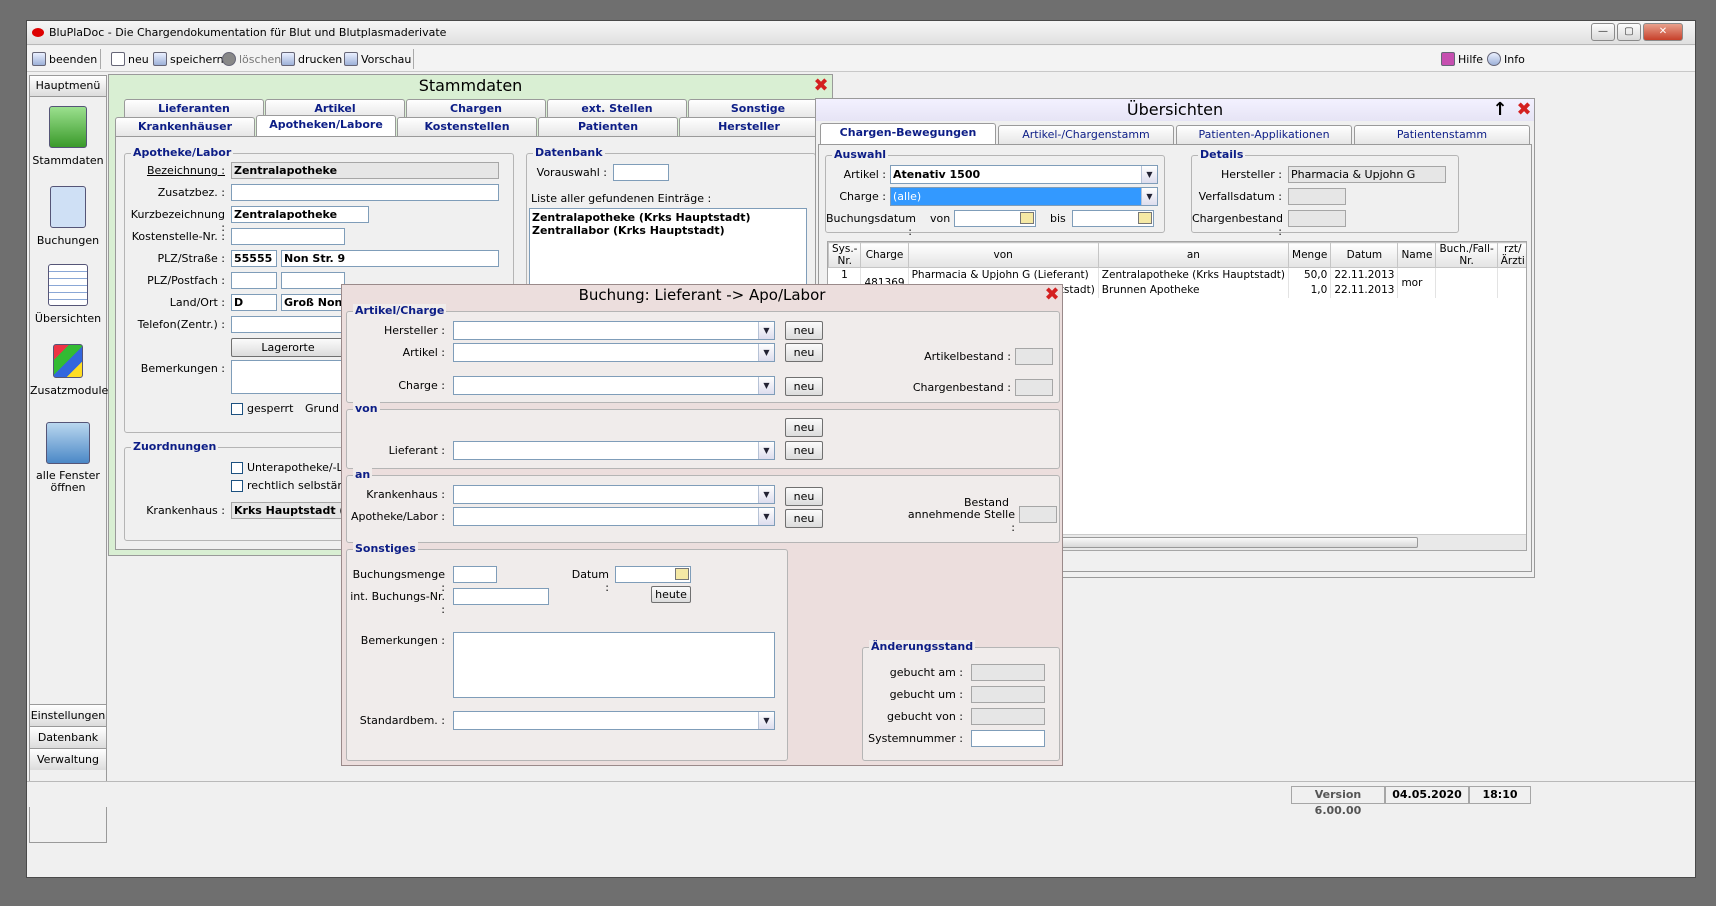 The image size is (1716, 906). Describe the element at coordinates (365, 170) in the screenshot. I see `bezeichnung-field: Zentralapotheke` at that location.